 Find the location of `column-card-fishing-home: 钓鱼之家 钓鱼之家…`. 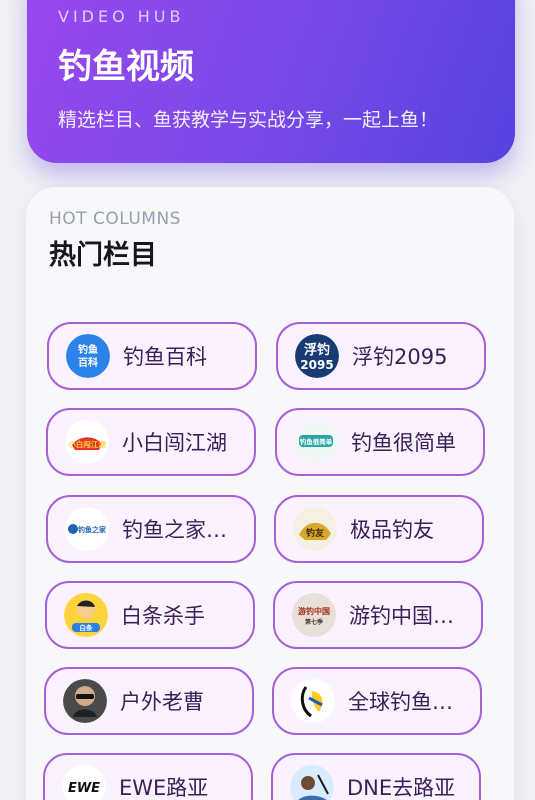

column-card-fishing-home: 钓鱼之家 钓鱼之家… is located at coordinates (151, 529).